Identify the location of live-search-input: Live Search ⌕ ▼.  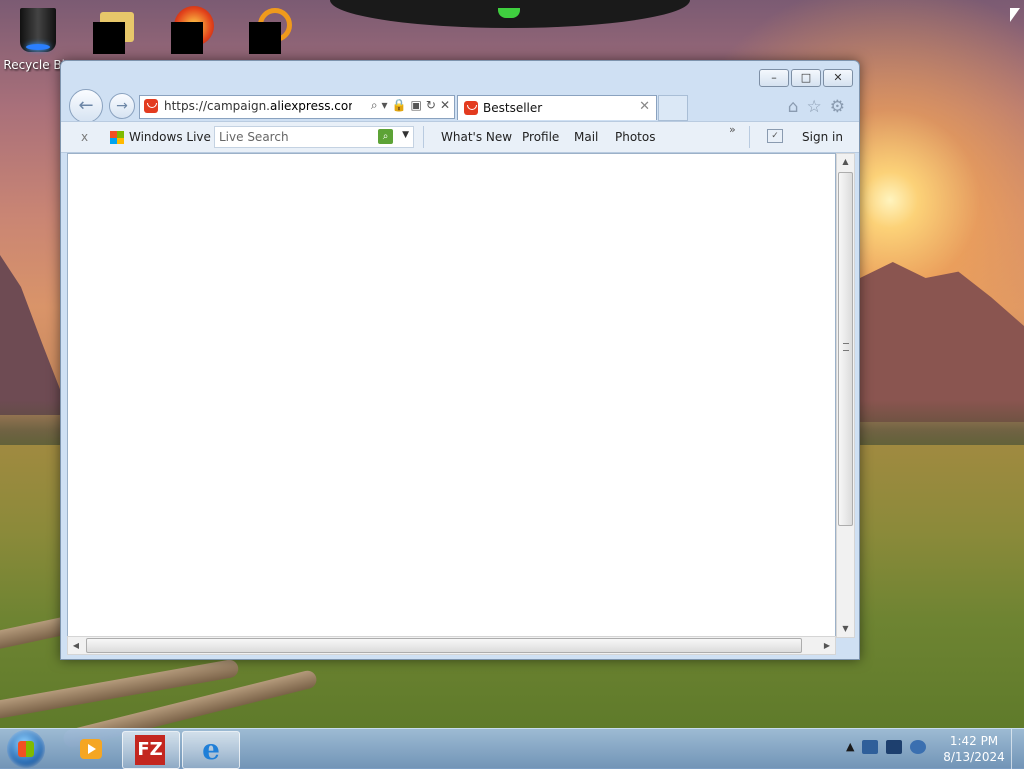
(314, 137).